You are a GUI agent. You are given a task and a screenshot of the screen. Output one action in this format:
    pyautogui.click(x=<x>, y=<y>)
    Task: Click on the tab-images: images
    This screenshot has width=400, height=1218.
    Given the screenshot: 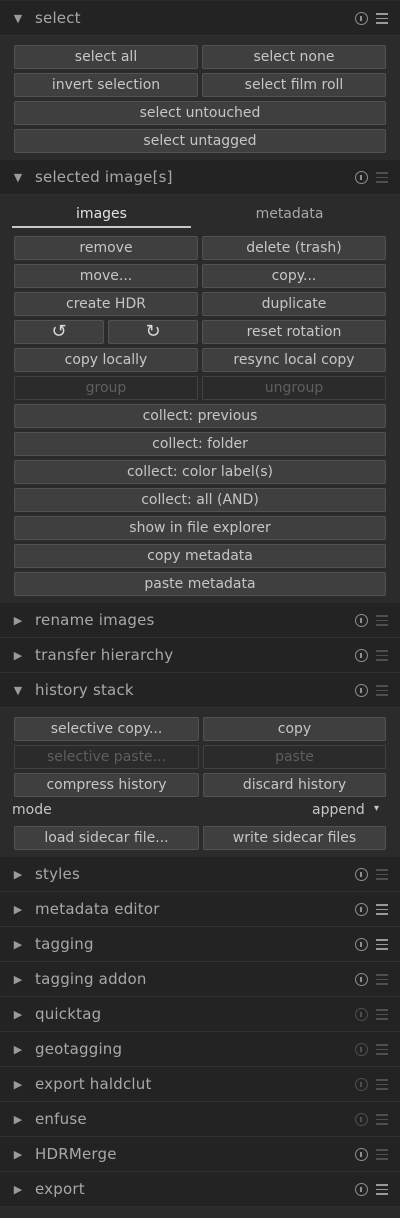 What is the action you would take?
    pyautogui.click(x=101, y=214)
    